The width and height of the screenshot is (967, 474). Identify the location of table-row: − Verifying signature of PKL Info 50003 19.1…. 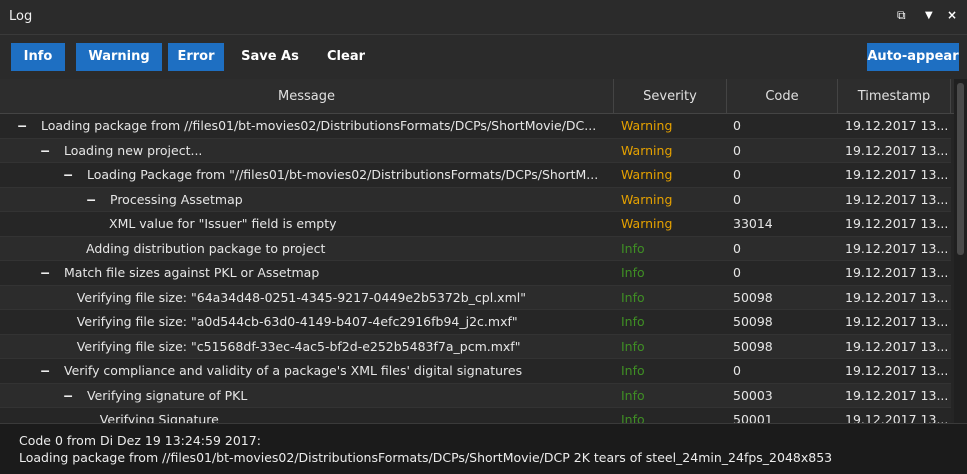
(475, 395).